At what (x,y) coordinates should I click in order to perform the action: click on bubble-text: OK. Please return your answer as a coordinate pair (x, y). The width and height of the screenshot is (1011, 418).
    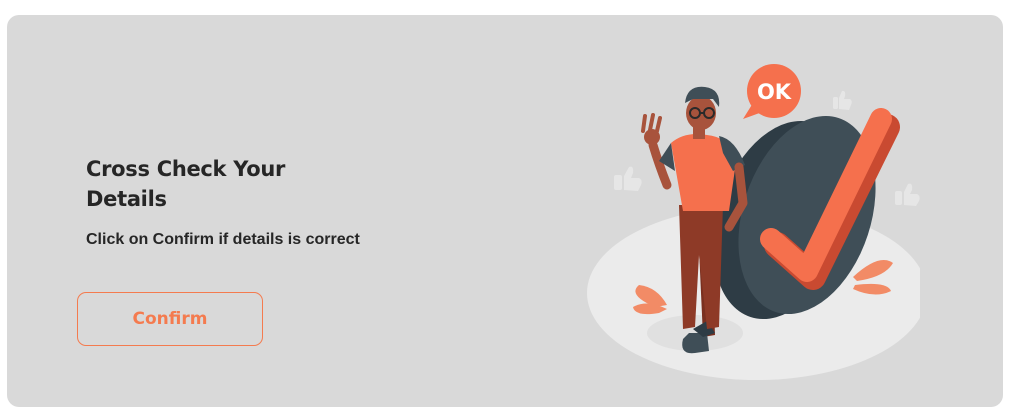
    Looking at the image, I should click on (774, 92).